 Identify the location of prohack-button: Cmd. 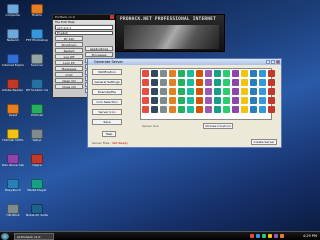
(69, 74).